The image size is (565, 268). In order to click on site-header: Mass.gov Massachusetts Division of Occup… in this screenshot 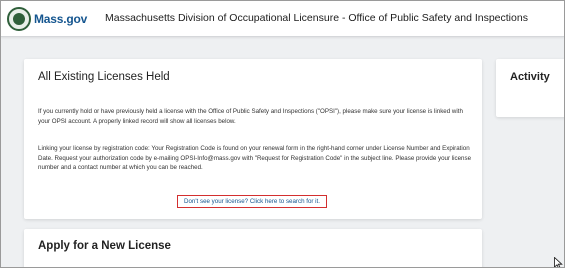, I will do `click(282, 19)`.